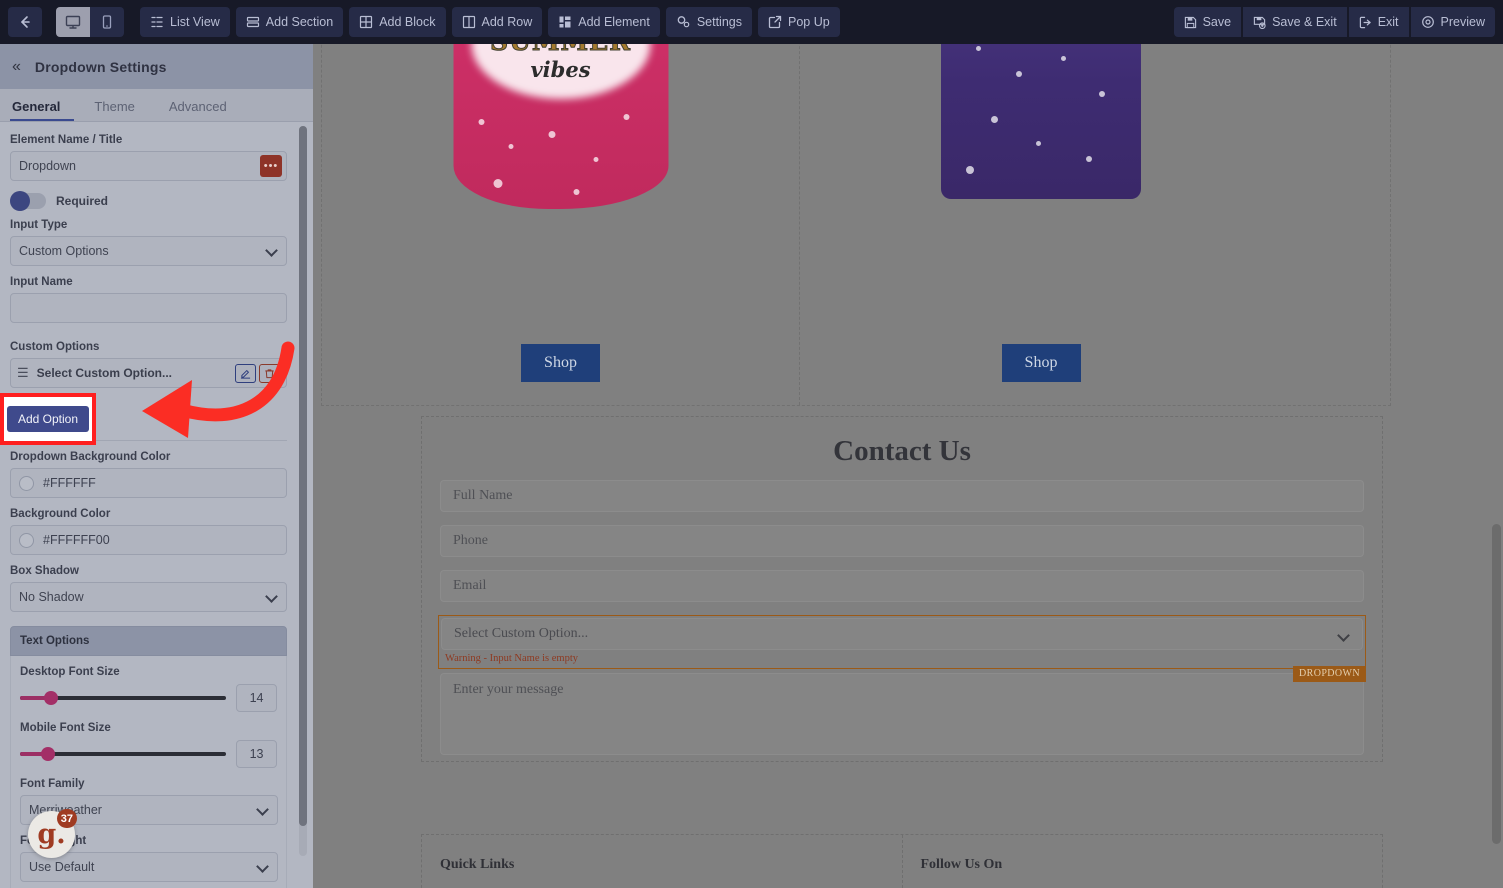 The width and height of the screenshot is (1503, 888). I want to click on save-and-exit-button: Save & Exit, so click(1295, 22).